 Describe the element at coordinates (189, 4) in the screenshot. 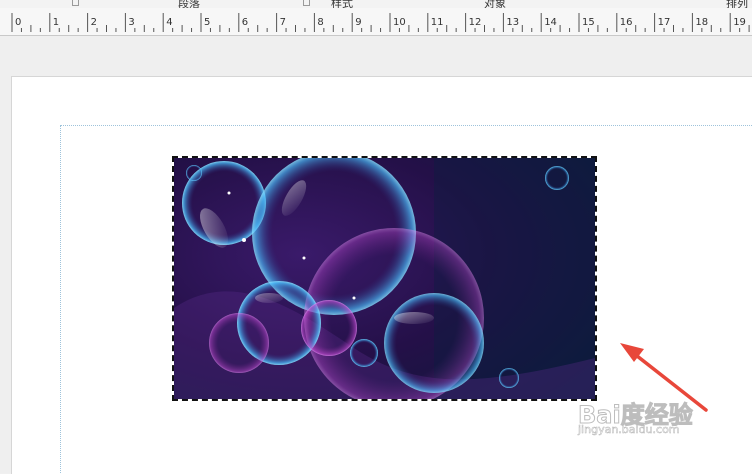

I see `ribbon-group-paragraph: 段落` at that location.